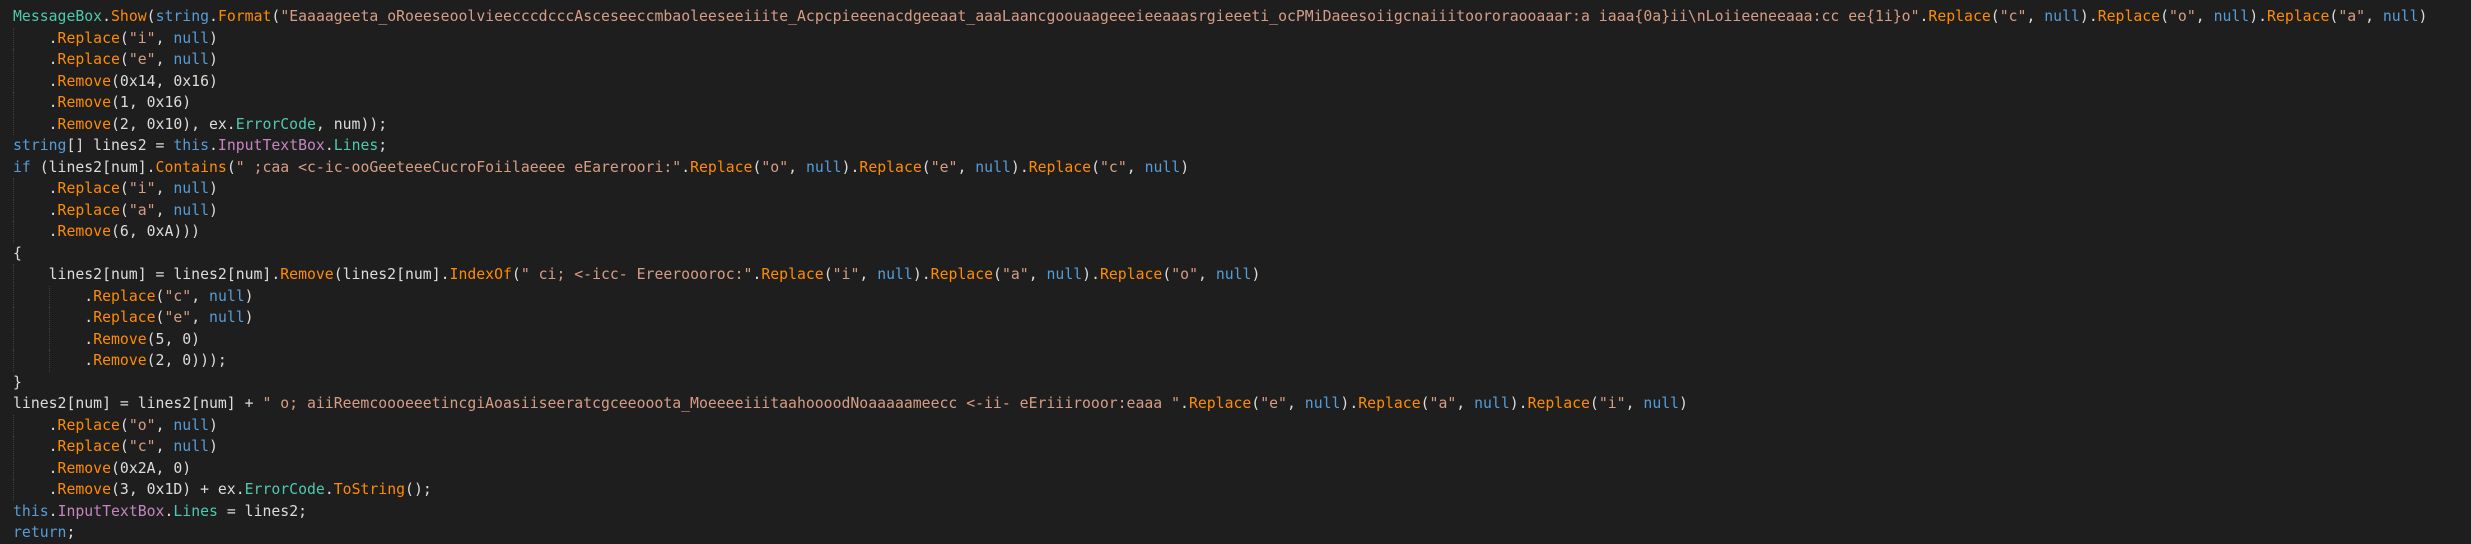 This screenshot has height=544, width=2471. Describe the element at coordinates (1242, 468) in the screenshot. I see `code-line: .Remove(0x2A, 0)` at that location.